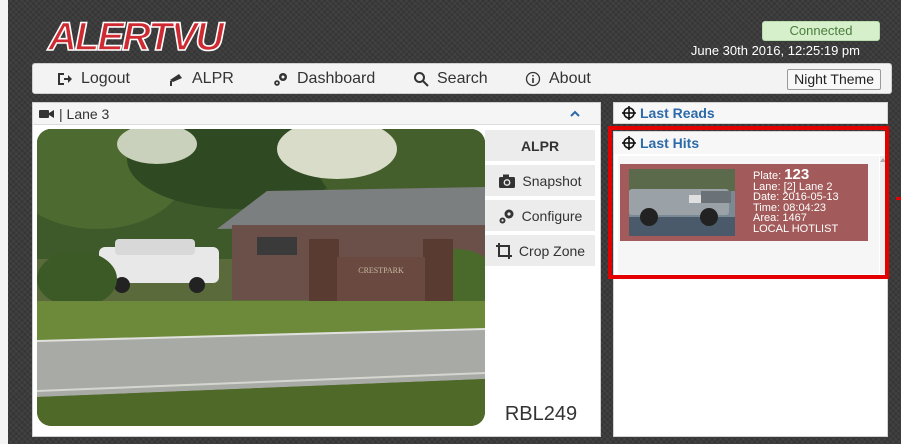  Describe the element at coordinates (670, 143) in the screenshot. I see `last-hits-title: Last Hits` at that location.